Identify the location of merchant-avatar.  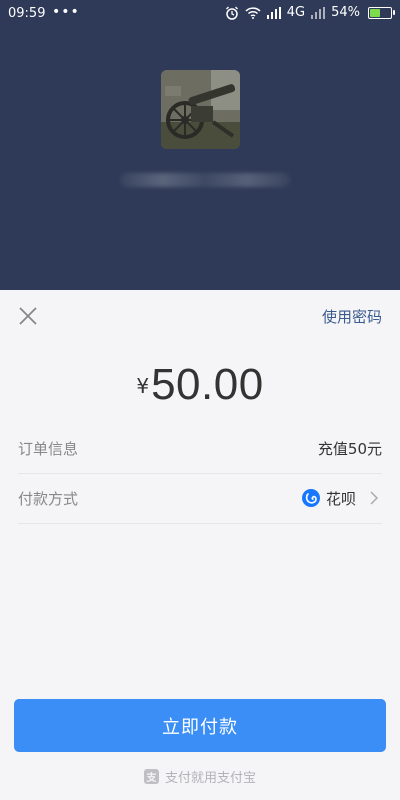
(200, 109).